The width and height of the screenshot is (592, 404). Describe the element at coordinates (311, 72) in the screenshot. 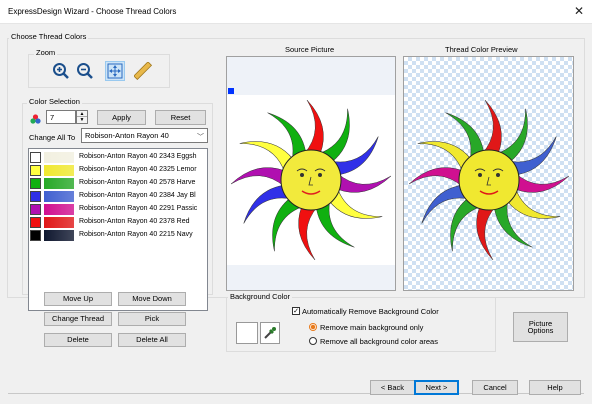

I see `source-top-band` at that location.